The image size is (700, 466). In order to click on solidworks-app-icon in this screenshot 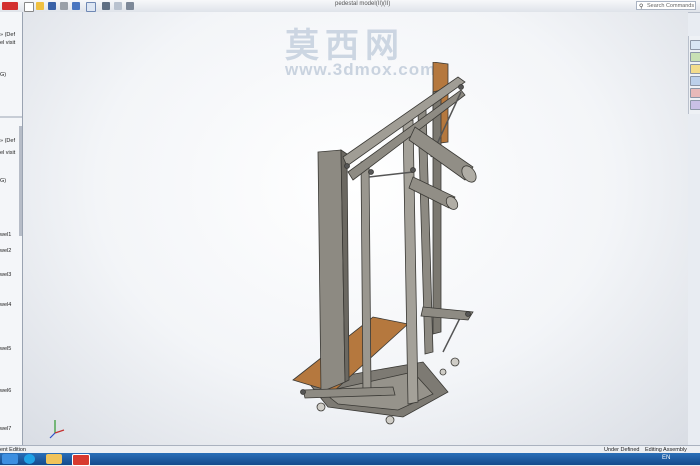, I will do `click(81, 460)`.